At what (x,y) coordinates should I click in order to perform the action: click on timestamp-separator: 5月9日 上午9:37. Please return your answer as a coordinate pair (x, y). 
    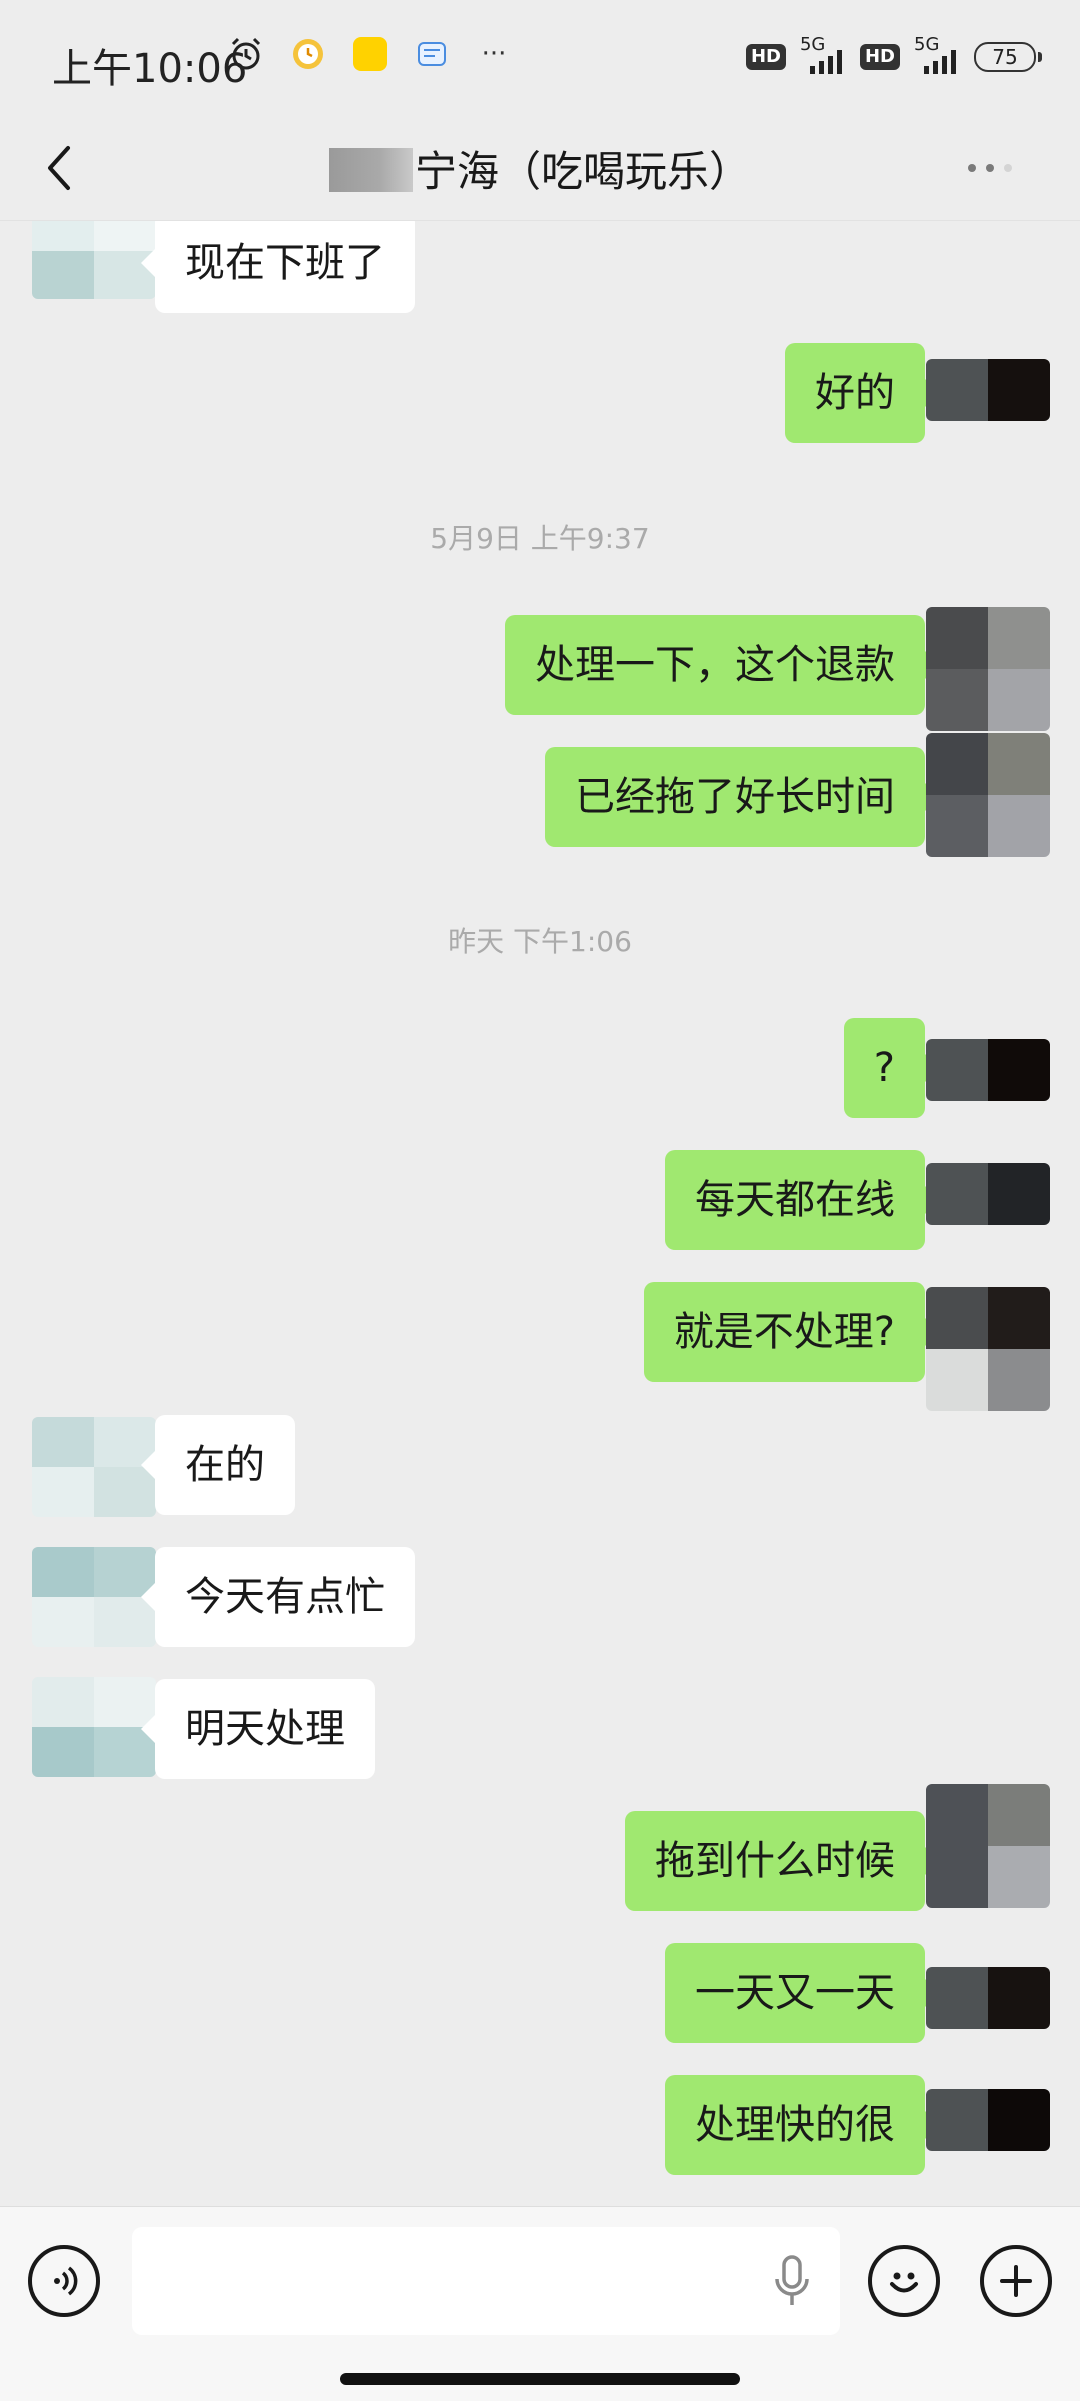
    Looking at the image, I should click on (540, 538).